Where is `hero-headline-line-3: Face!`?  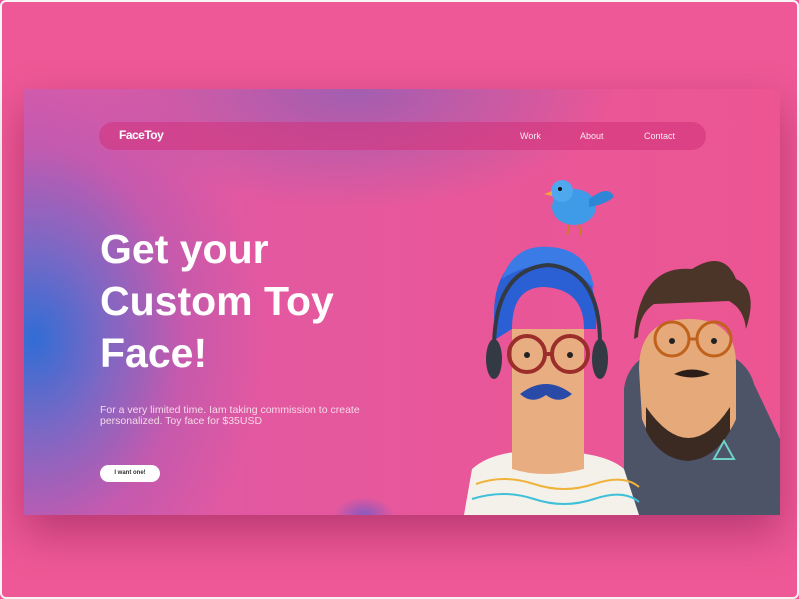 hero-headline-line-3: Face! is located at coordinates (154, 353).